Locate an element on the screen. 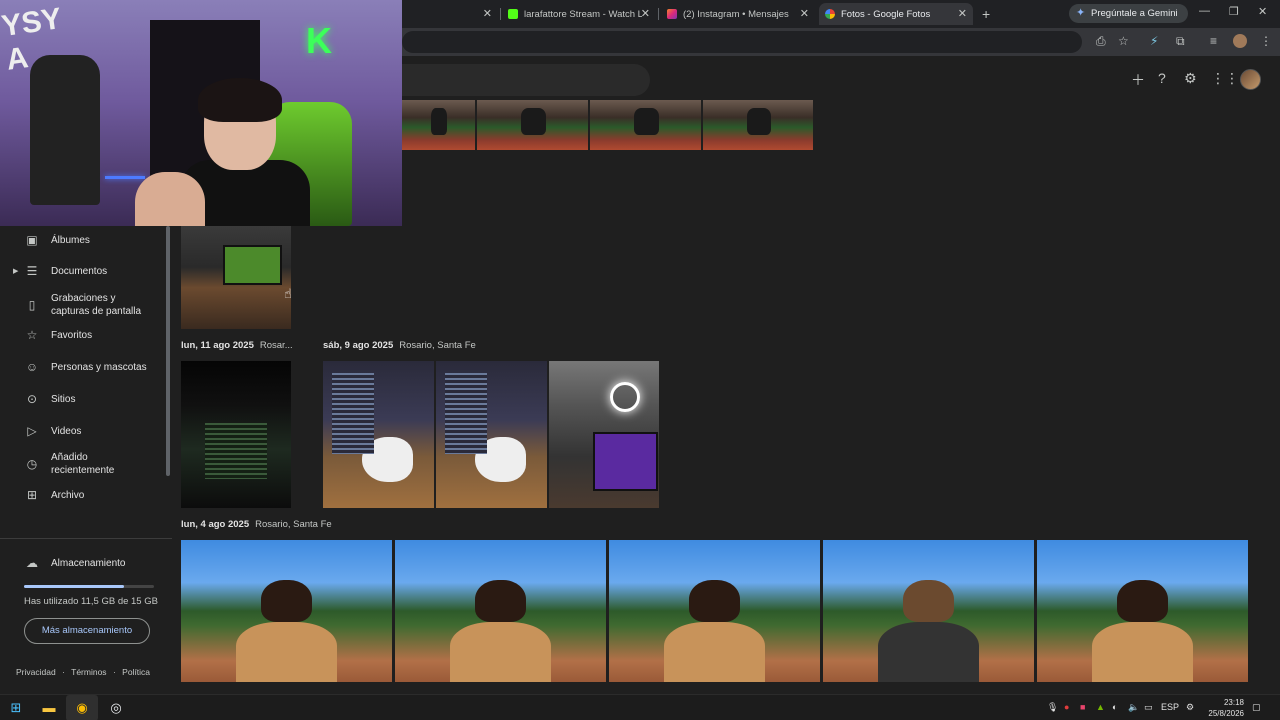 The height and width of the screenshot is (720, 1280). bookmark-star-icon: ☆ is located at coordinates (1123, 41).